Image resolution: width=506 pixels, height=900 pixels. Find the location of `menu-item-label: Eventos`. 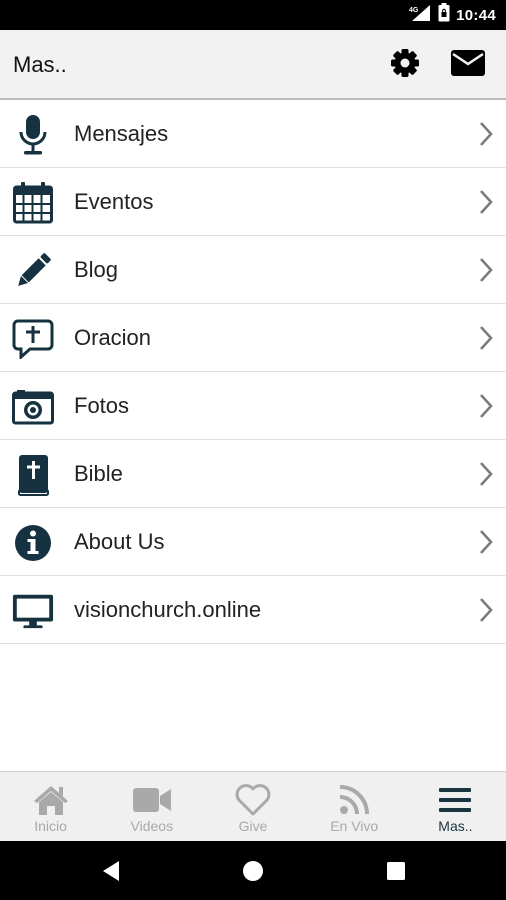

menu-item-label: Eventos is located at coordinates (114, 201).